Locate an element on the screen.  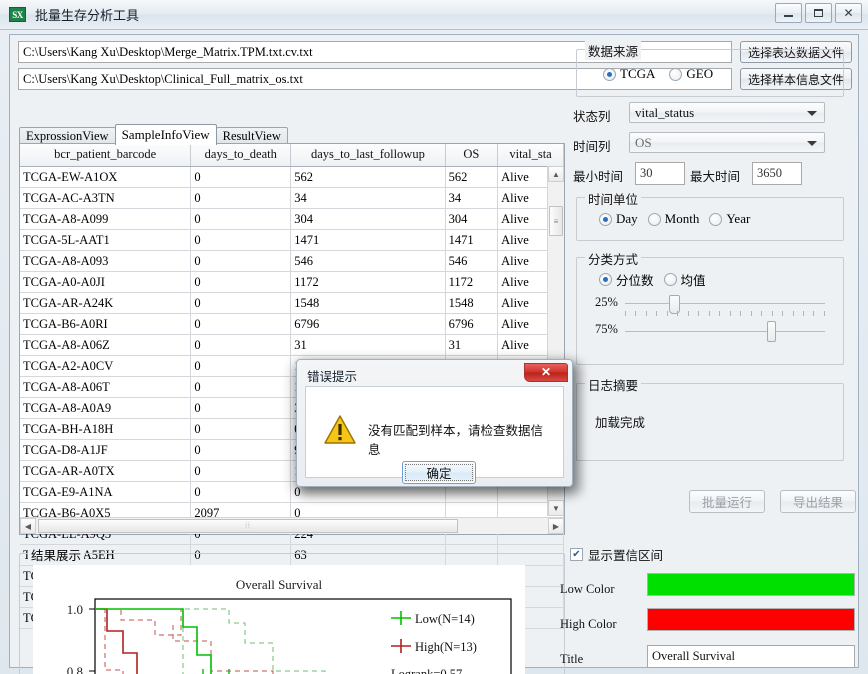
table-cell: TCGA-A8-A099 is located at coordinates (106, 219).